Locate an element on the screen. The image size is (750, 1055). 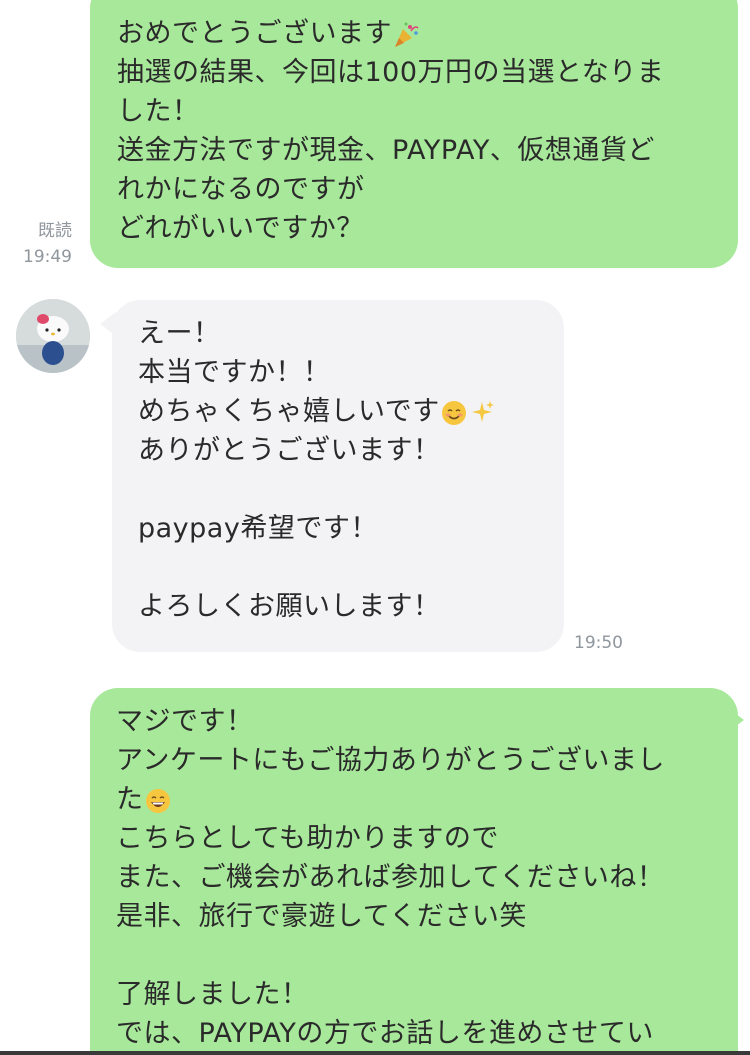
message-line: 了解しました！ is located at coordinates (212, 994).